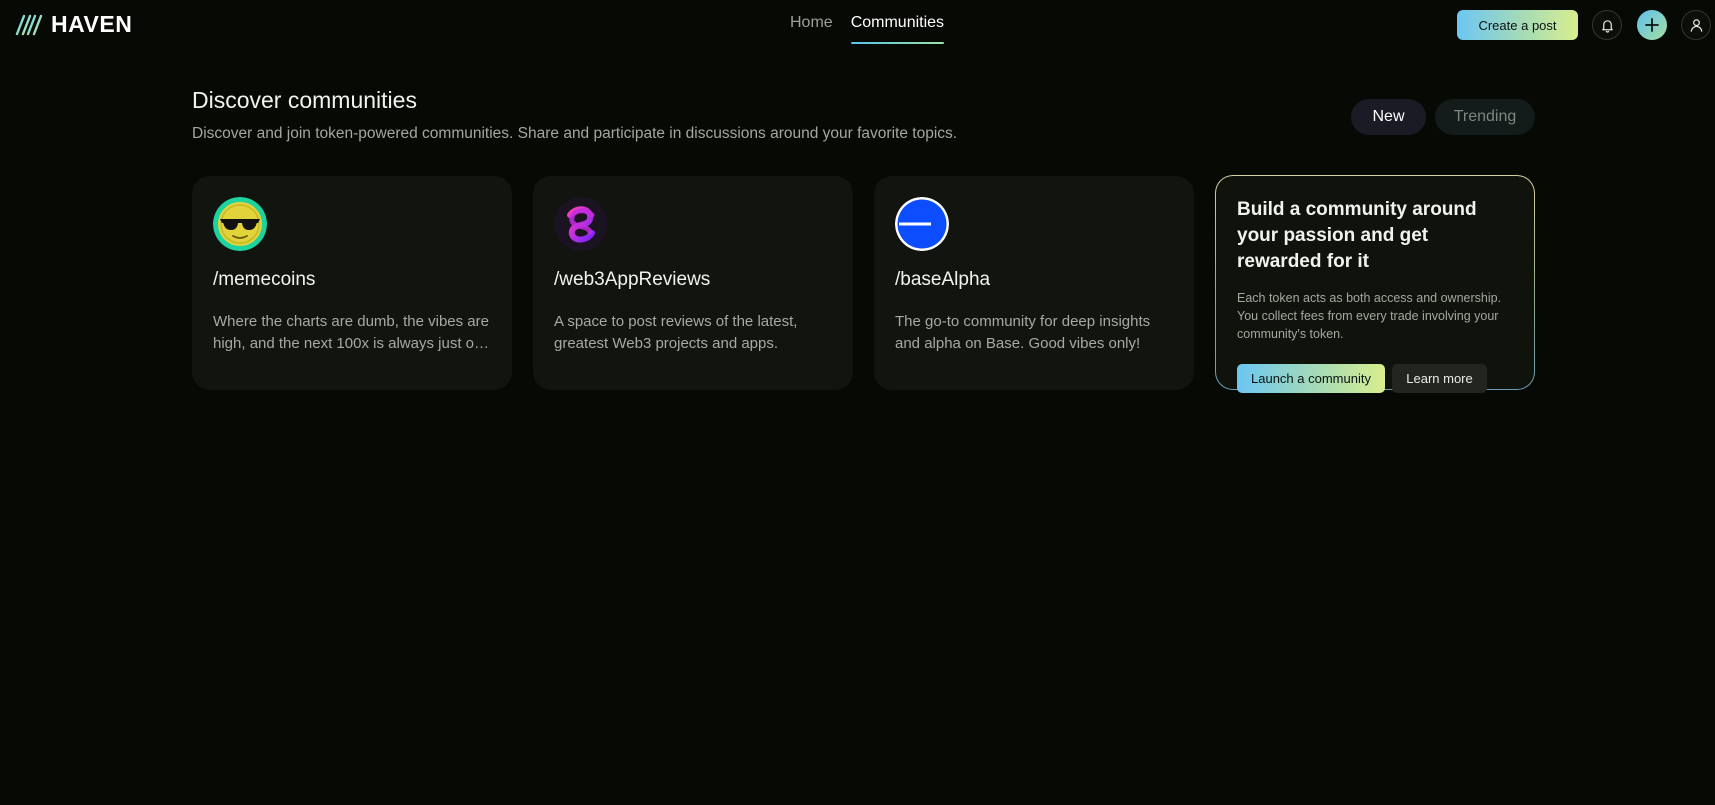 Image resolution: width=1715 pixels, height=805 pixels. What do you see at coordinates (897, 22) in the screenshot?
I see `nav-communities: Communities` at bounding box center [897, 22].